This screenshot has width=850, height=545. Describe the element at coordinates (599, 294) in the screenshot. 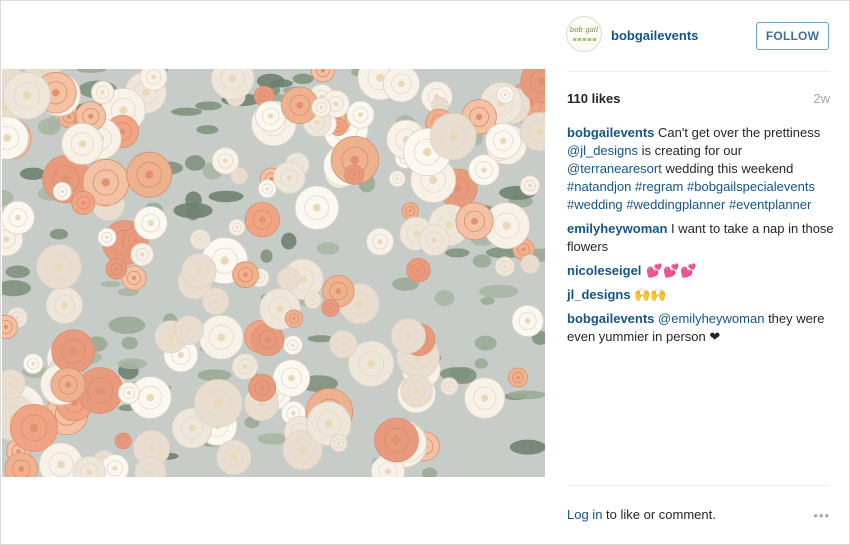

I see `comment-username: jl_designs` at that location.